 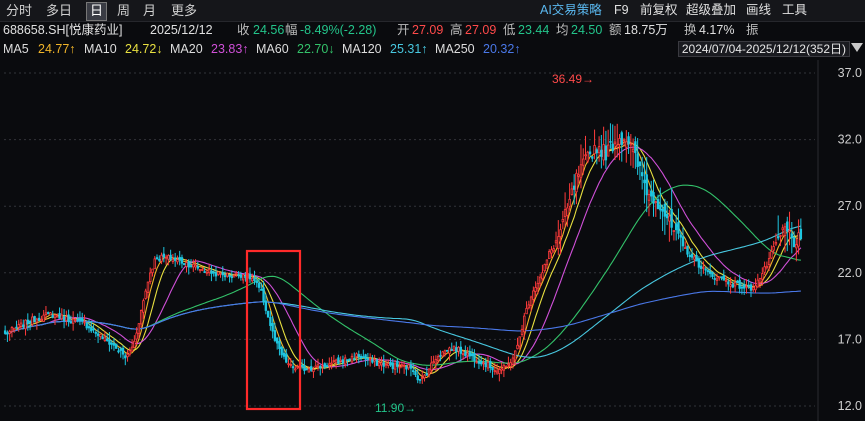 I want to click on y-tick-label: 32.0, so click(x=850, y=140).